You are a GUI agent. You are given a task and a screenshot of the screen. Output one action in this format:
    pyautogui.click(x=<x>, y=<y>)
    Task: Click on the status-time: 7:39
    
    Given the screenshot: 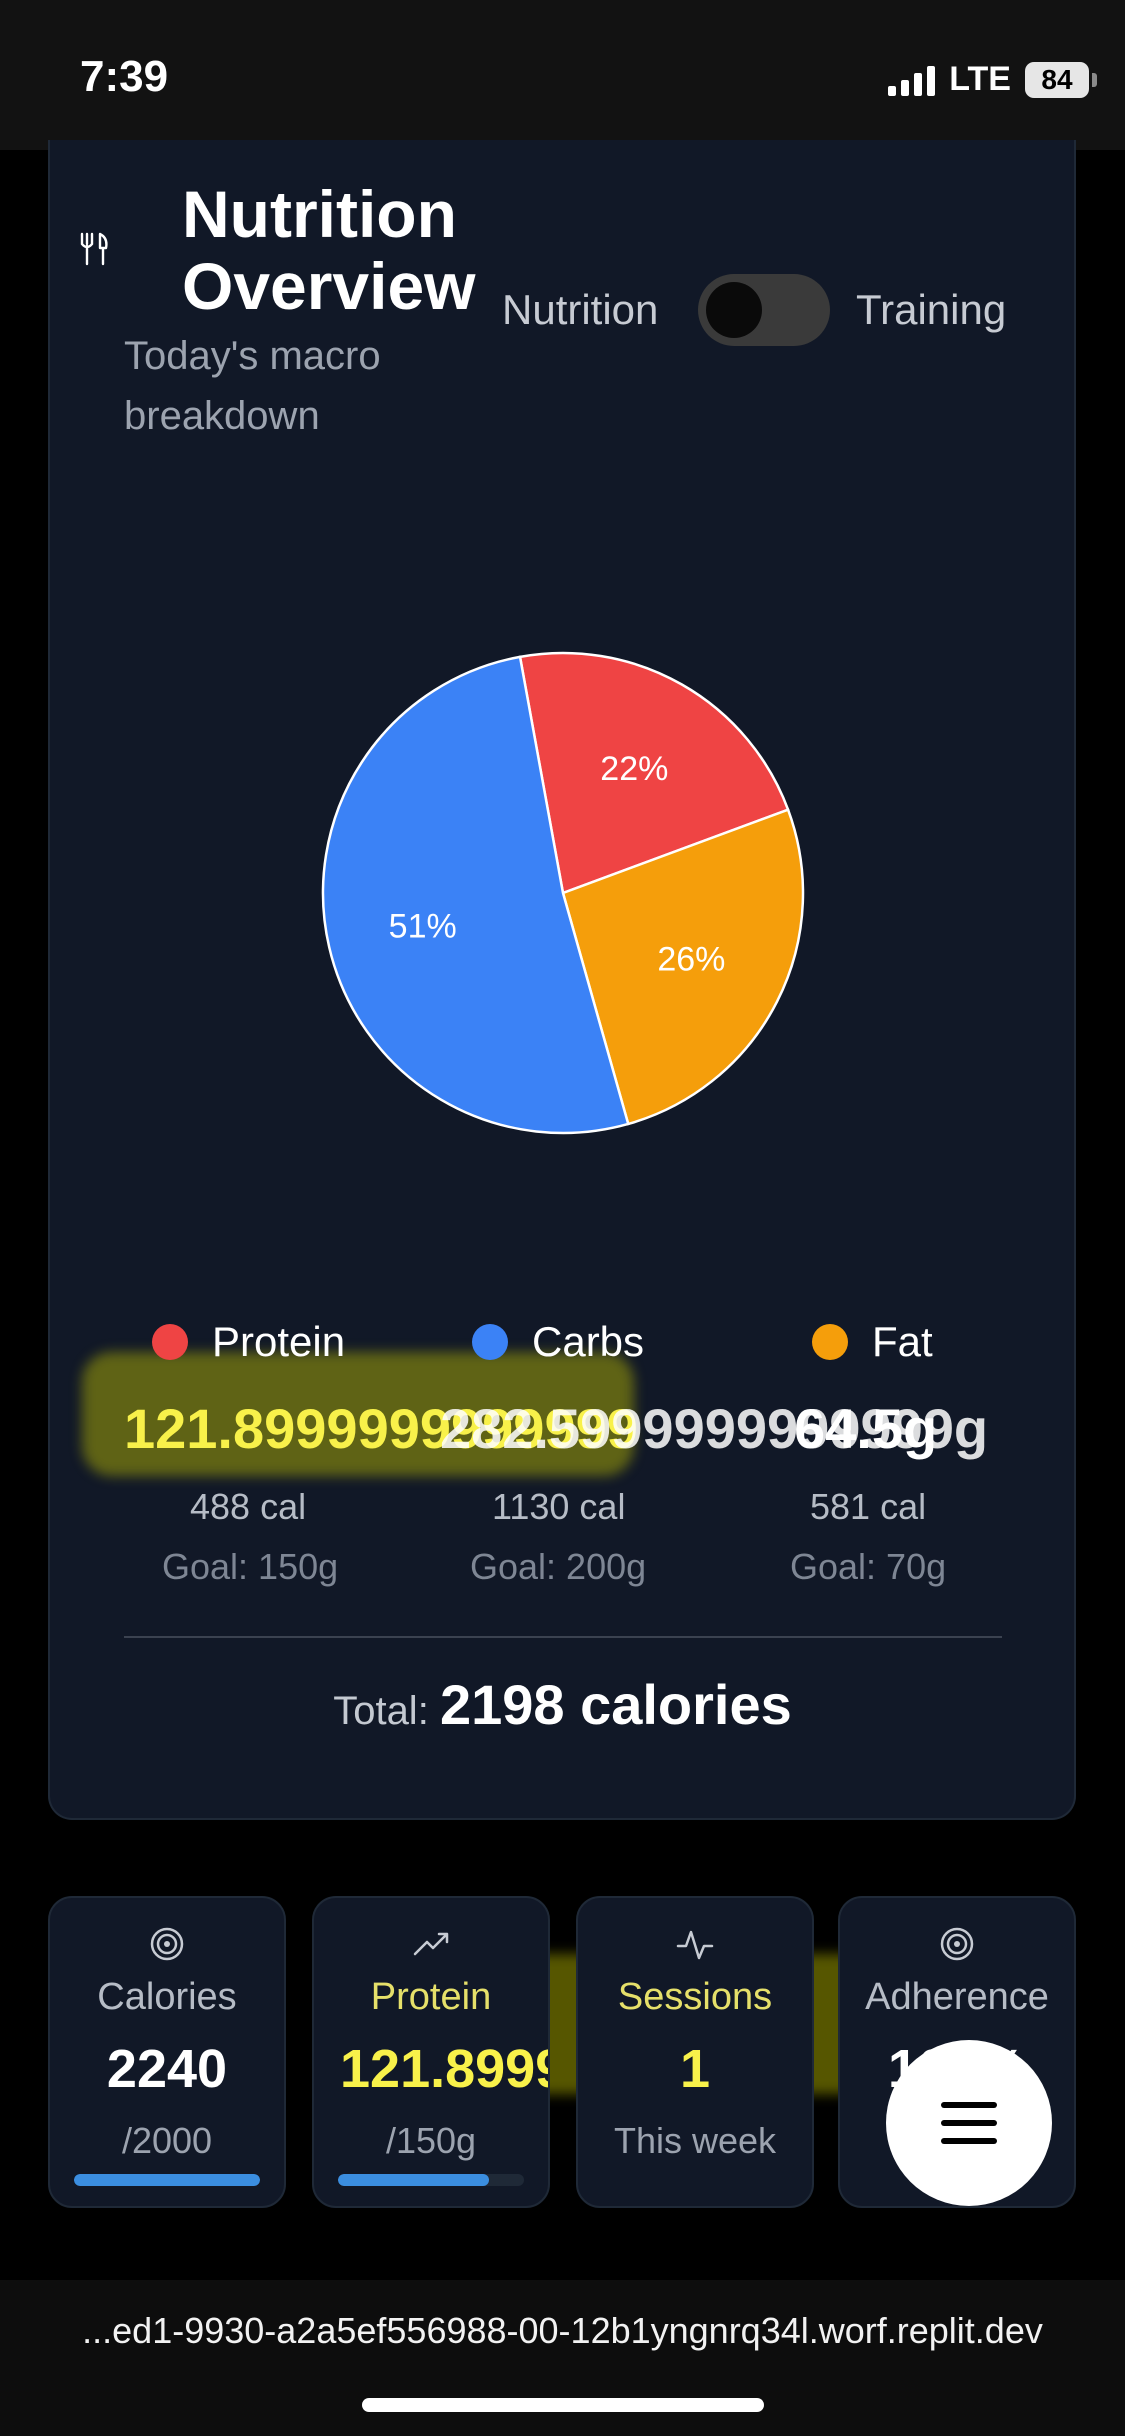 What is the action you would take?
    pyautogui.click(x=124, y=76)
    